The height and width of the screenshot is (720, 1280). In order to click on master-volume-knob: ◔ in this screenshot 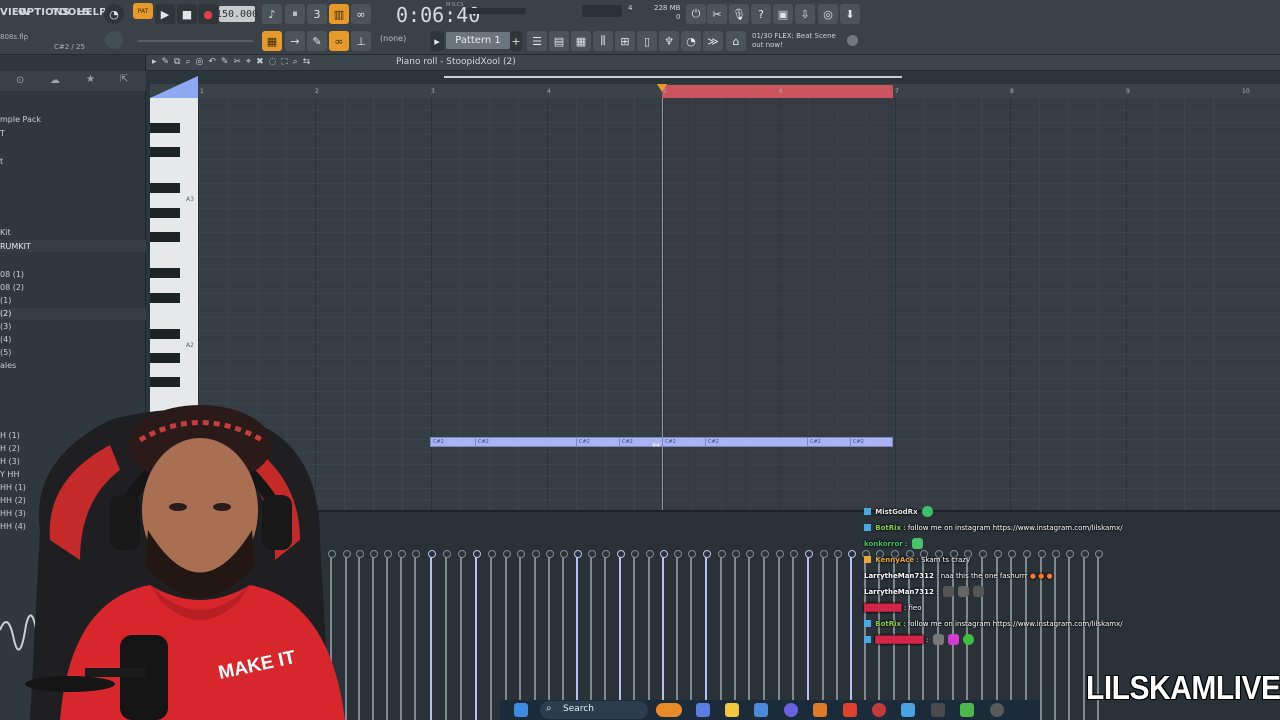, I will do `click(114, 14)`.